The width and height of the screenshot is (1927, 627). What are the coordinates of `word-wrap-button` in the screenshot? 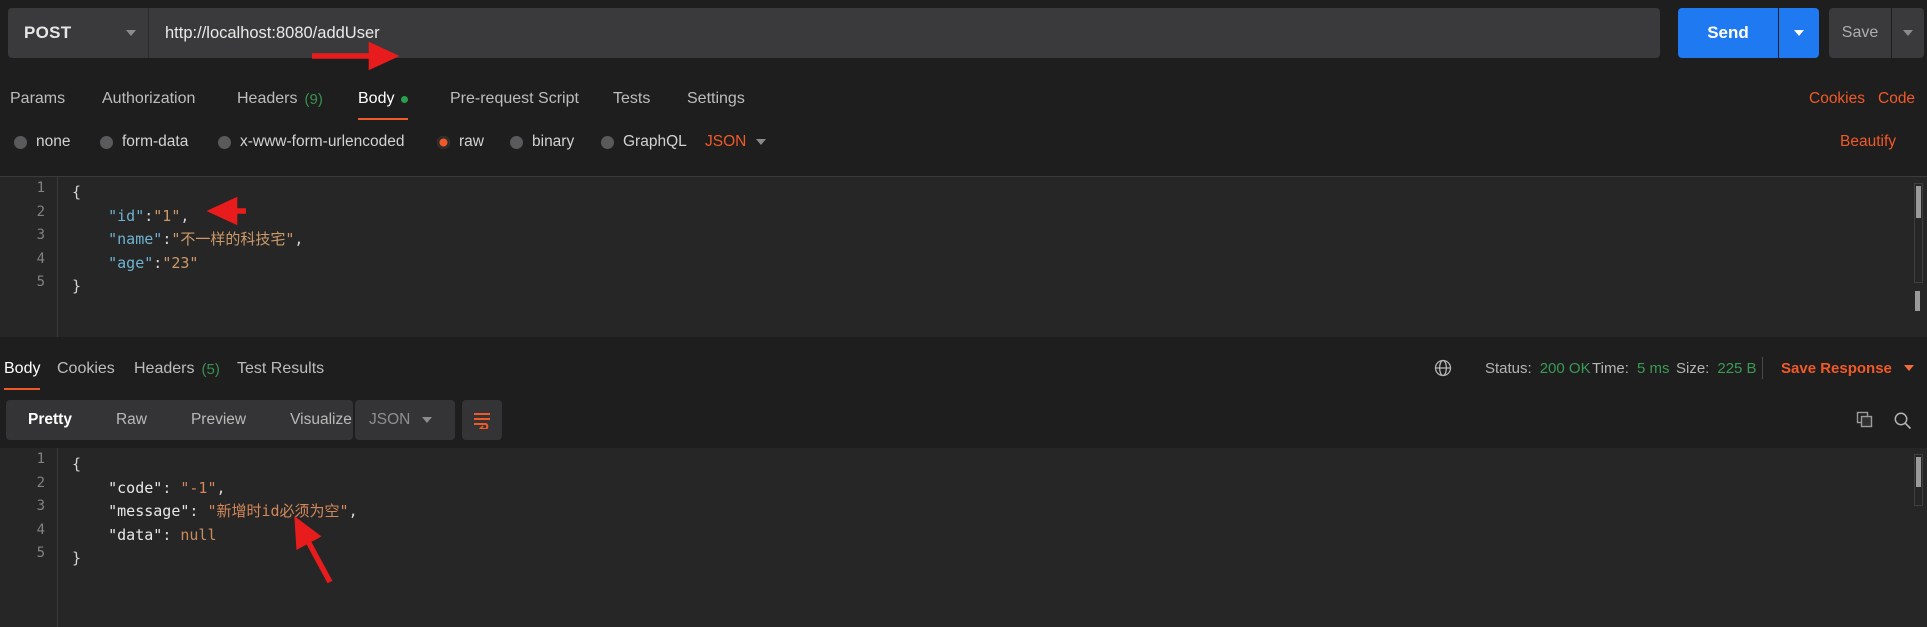 It's located at (482, 420).